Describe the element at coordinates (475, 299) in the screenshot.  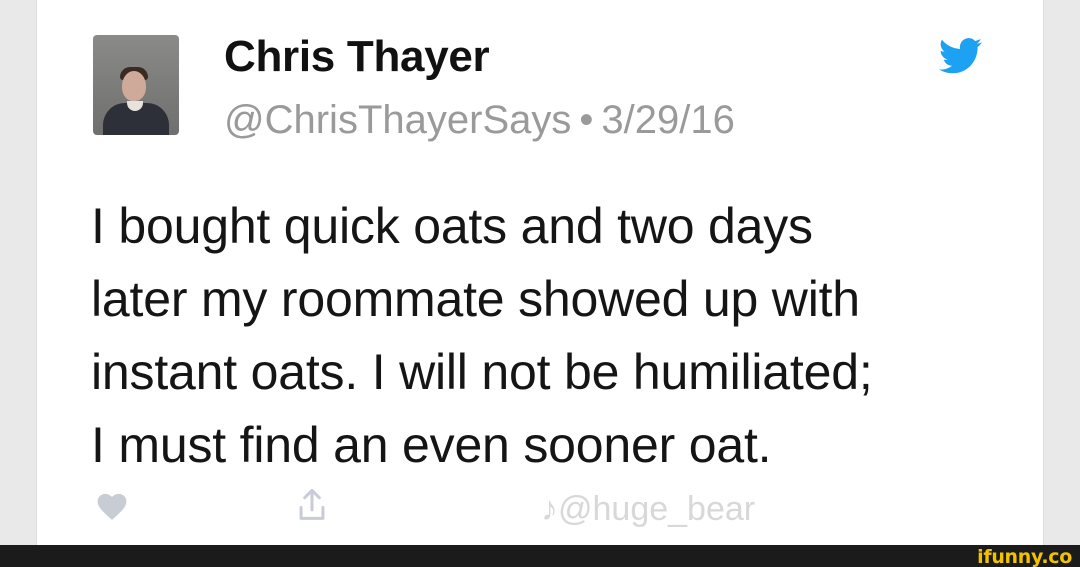
I see `tweet-line: later my roommate showed up with` at that location.